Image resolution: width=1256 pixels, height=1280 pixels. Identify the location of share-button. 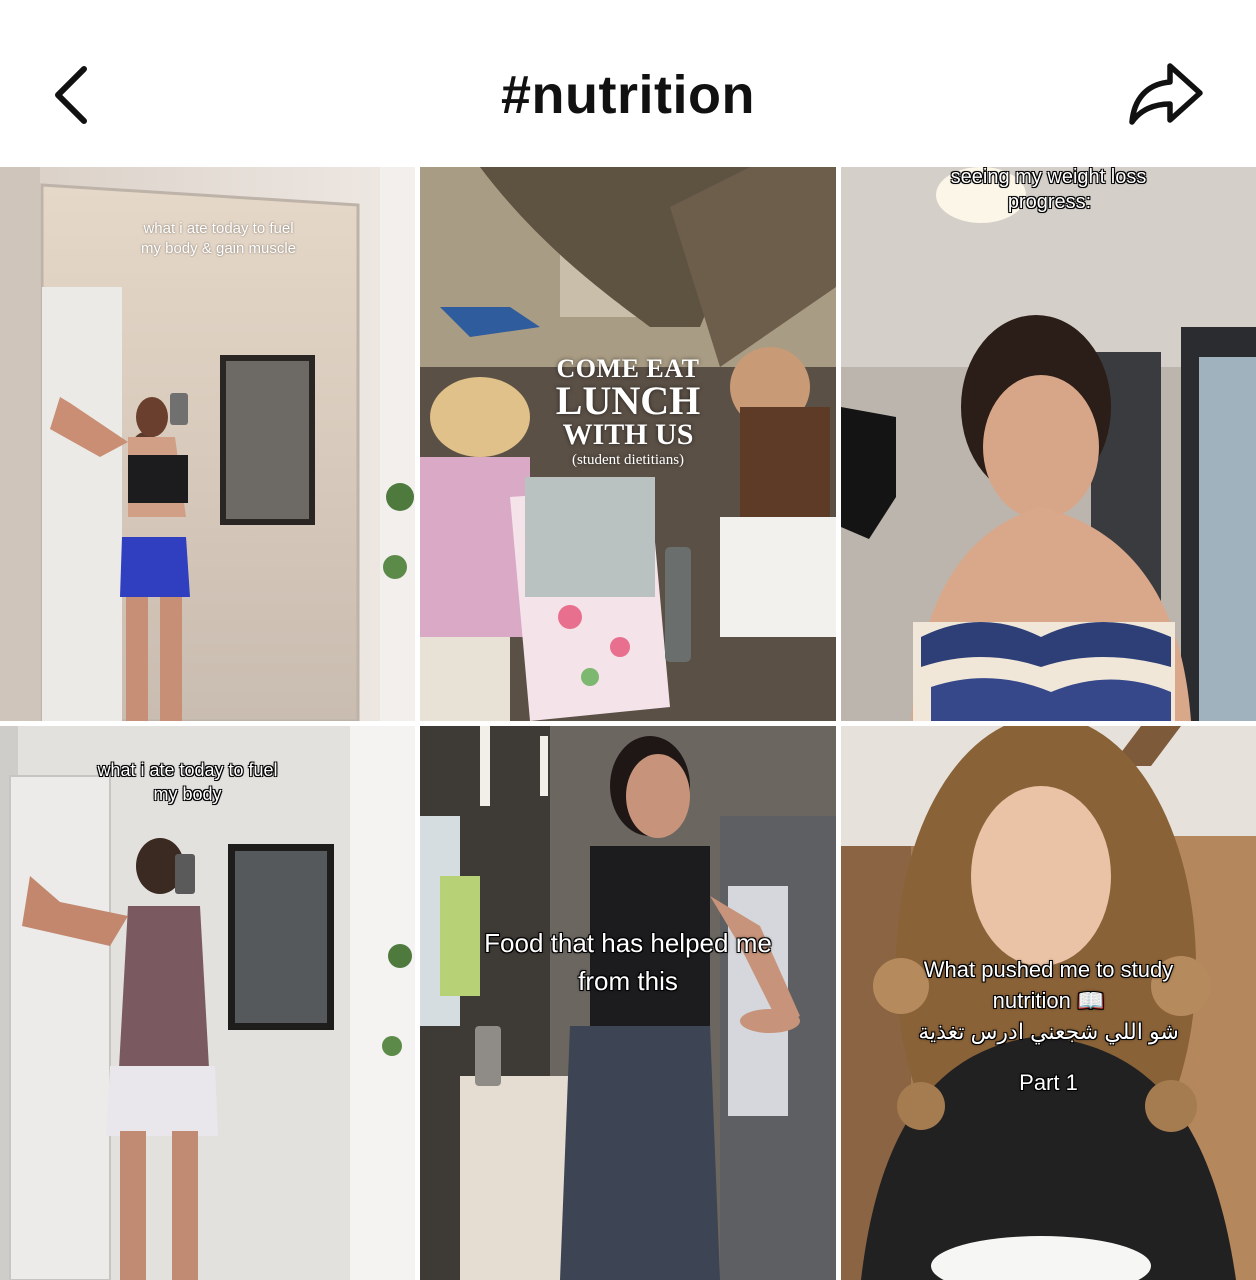
(1166, 95).